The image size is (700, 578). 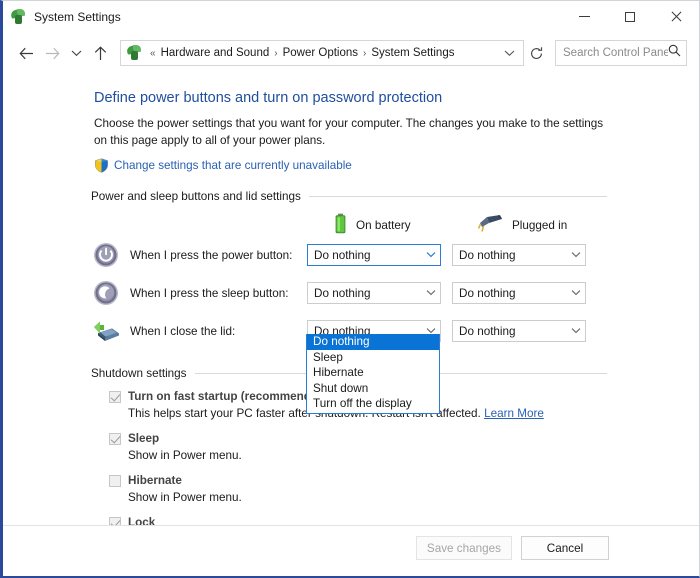 I want to click on search-icon, so click(x=674, y=53).